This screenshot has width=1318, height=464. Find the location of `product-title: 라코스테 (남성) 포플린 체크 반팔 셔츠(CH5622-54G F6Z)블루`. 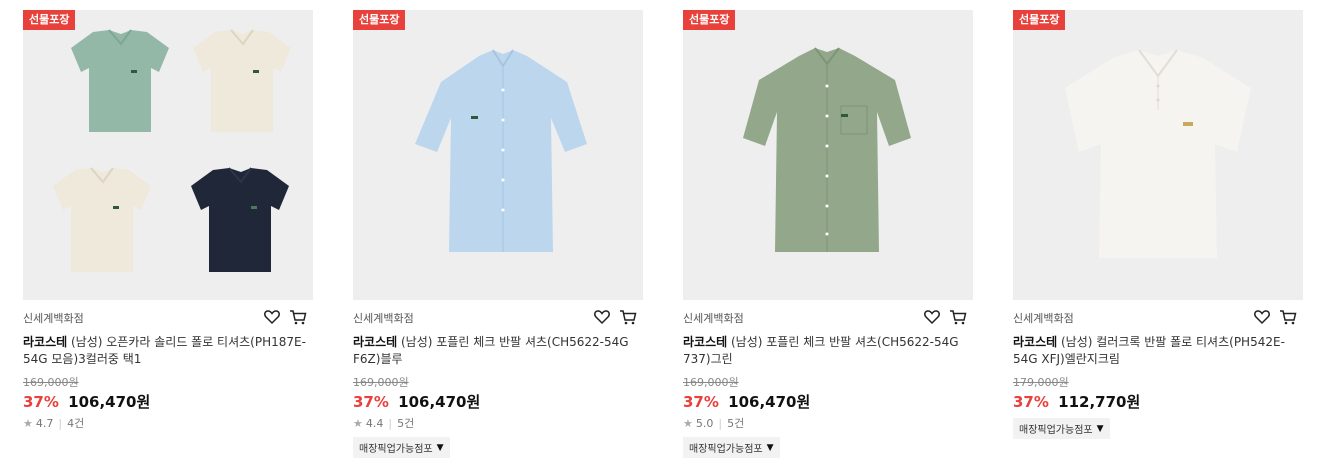

product-title: 라코스테 (남성) 포플린 체크 반팔 셔츠(CH5622-54G F6Z)블루 is located at coordinates (495, 351).